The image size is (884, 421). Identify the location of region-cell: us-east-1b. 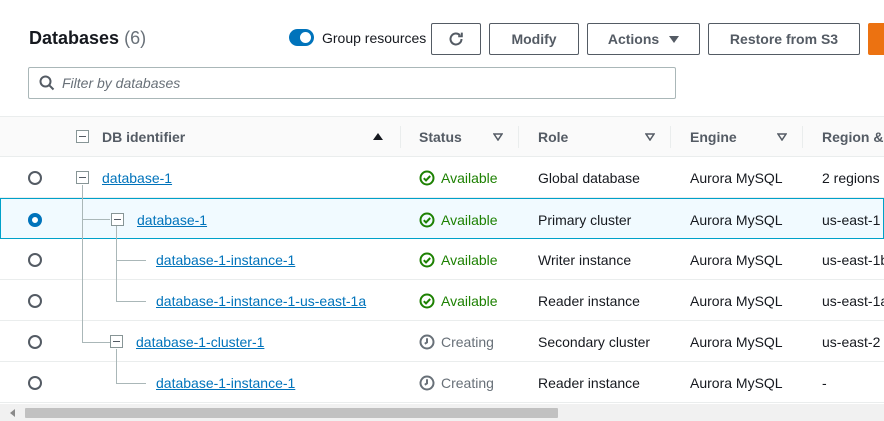
(853, 259).